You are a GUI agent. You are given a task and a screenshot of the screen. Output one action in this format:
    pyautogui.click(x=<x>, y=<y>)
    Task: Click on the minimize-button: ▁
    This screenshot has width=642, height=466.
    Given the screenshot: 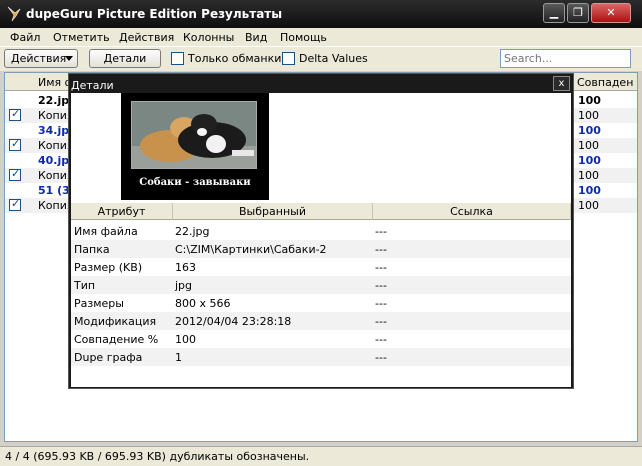 What is the action you would take?
    pyautogui.click(x=554, y=13)
    